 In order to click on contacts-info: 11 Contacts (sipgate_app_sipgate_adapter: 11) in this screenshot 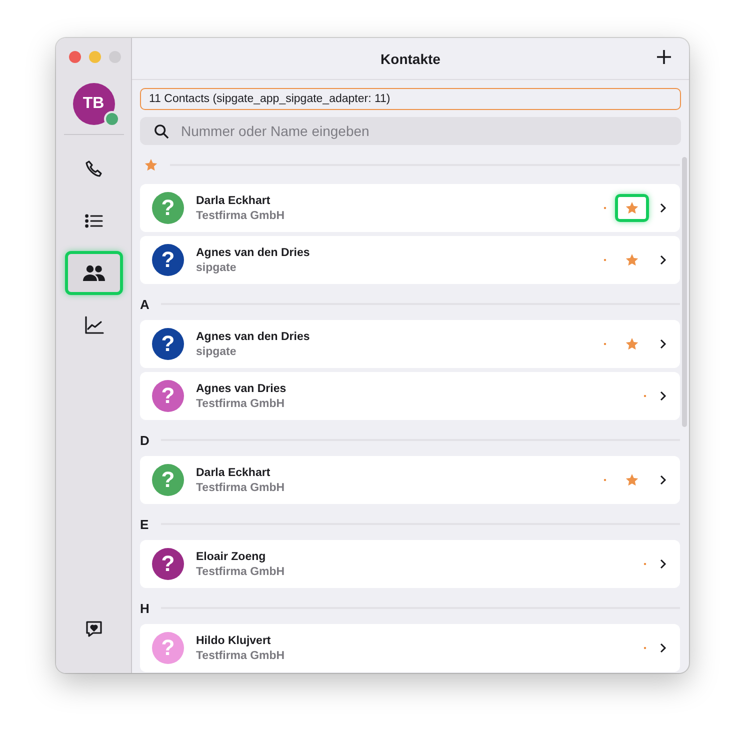, I will do `click(410, 99)`.